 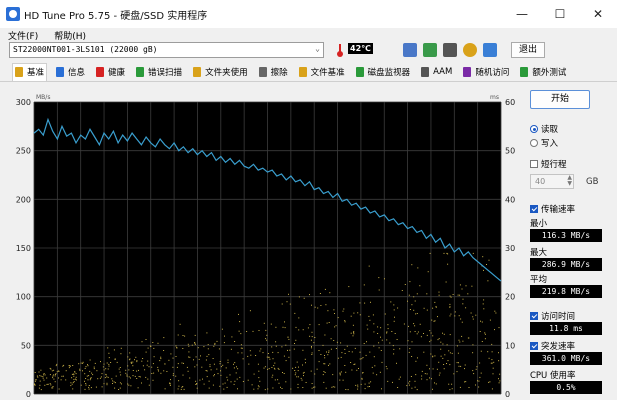 I want to click on tab-monitor: 磁盘监视器, so click(x=383, y=72).